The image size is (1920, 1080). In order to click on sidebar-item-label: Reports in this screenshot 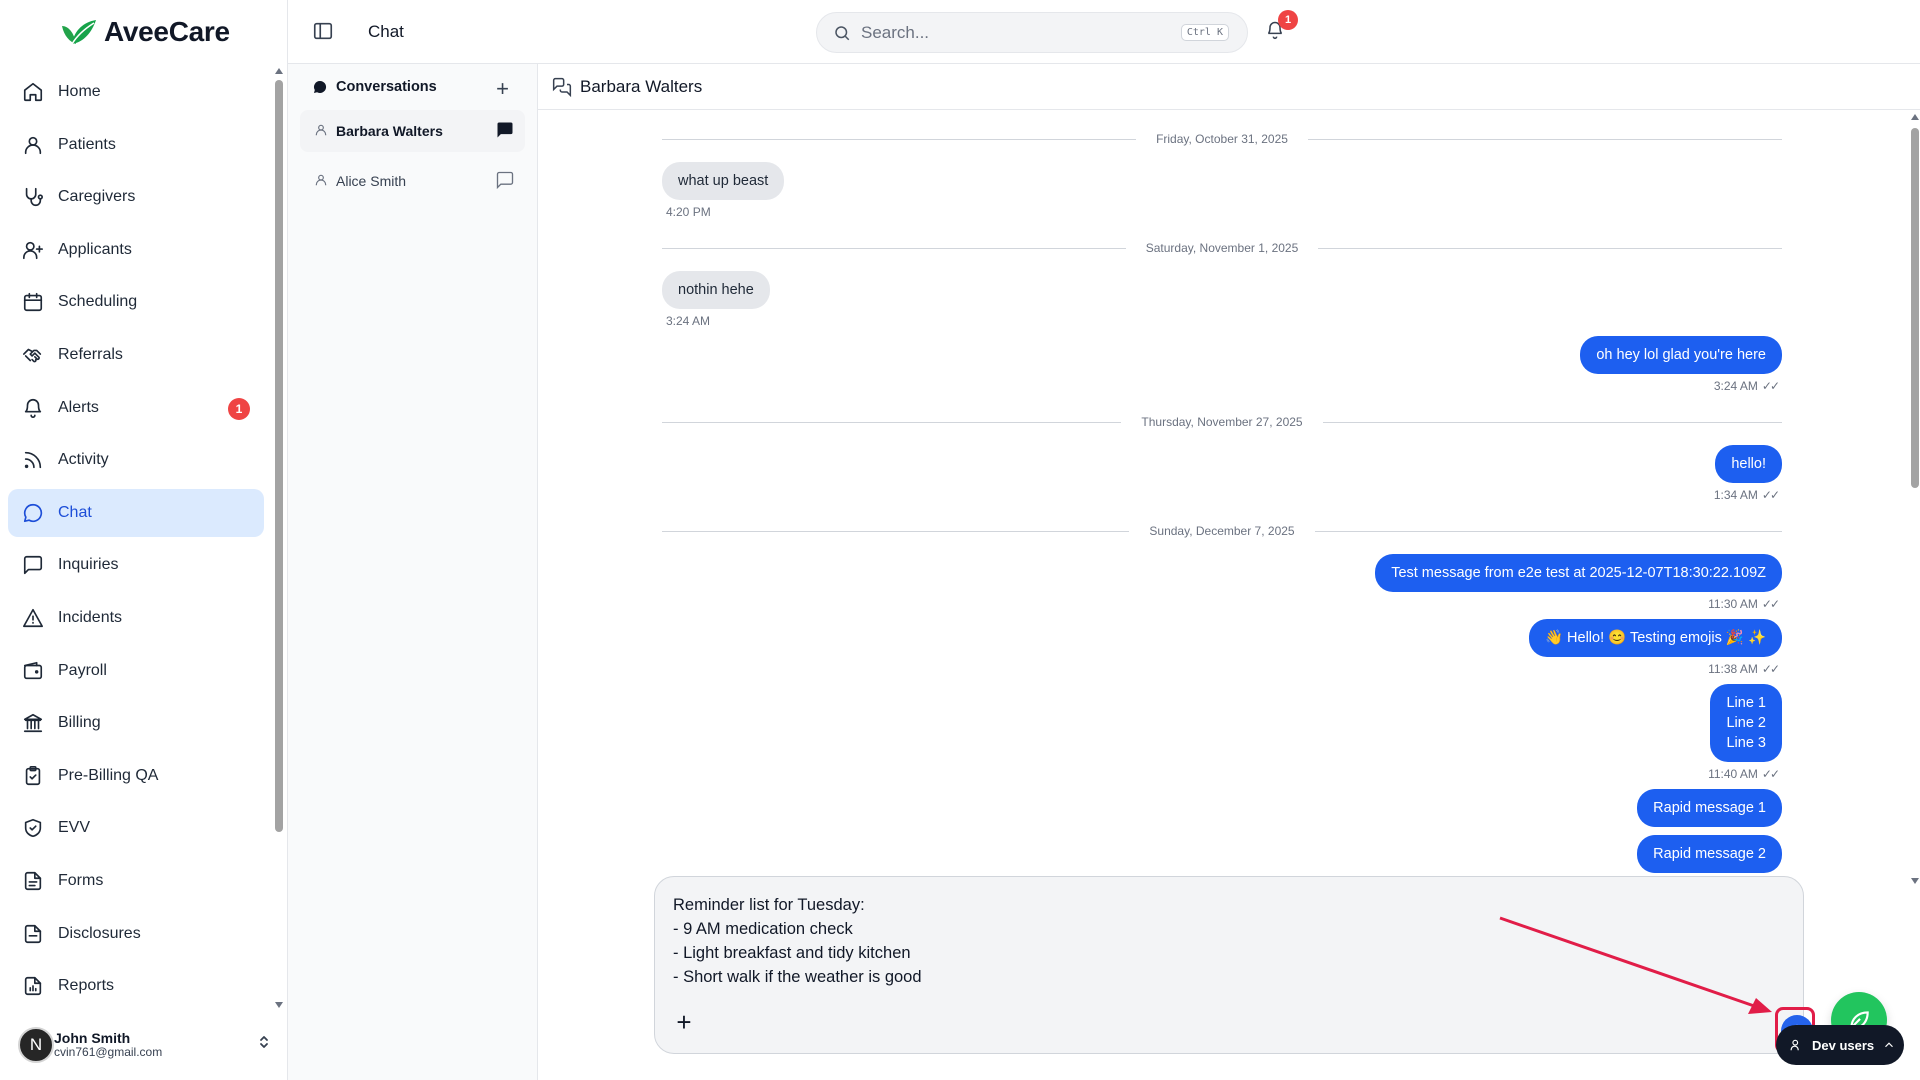, I will do `click(86, 986)`.